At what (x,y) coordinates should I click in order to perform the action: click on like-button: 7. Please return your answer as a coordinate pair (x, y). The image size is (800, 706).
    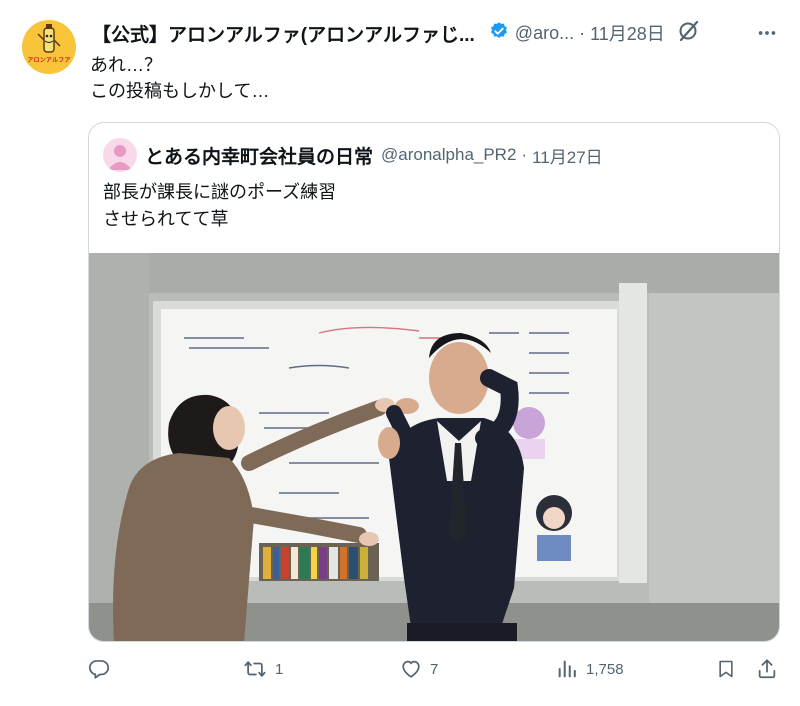
    Looking at the image, I should click on (419, 669).